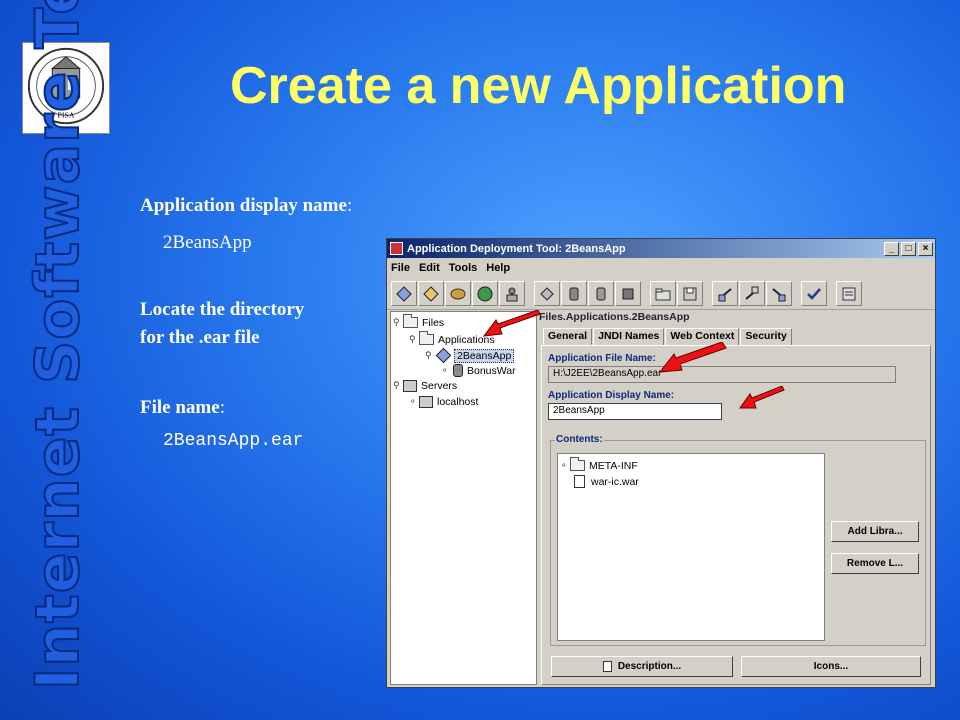  I want to click on bullet-file-name-value: 2BeansApp.ear, so click(233, 441).